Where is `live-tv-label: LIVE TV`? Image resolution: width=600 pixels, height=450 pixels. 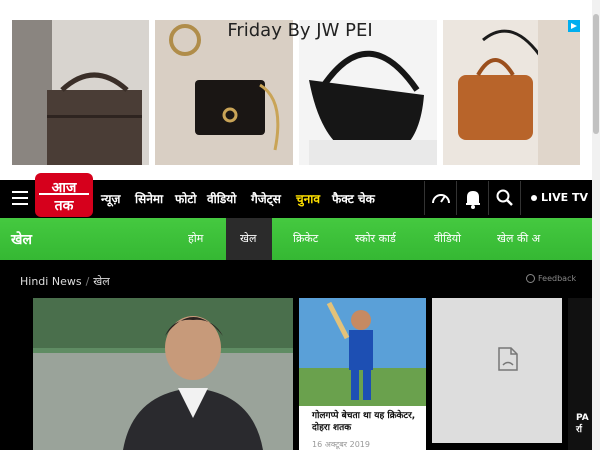
live-tv-label: LIVE TV is located at coordinates (564, 197).